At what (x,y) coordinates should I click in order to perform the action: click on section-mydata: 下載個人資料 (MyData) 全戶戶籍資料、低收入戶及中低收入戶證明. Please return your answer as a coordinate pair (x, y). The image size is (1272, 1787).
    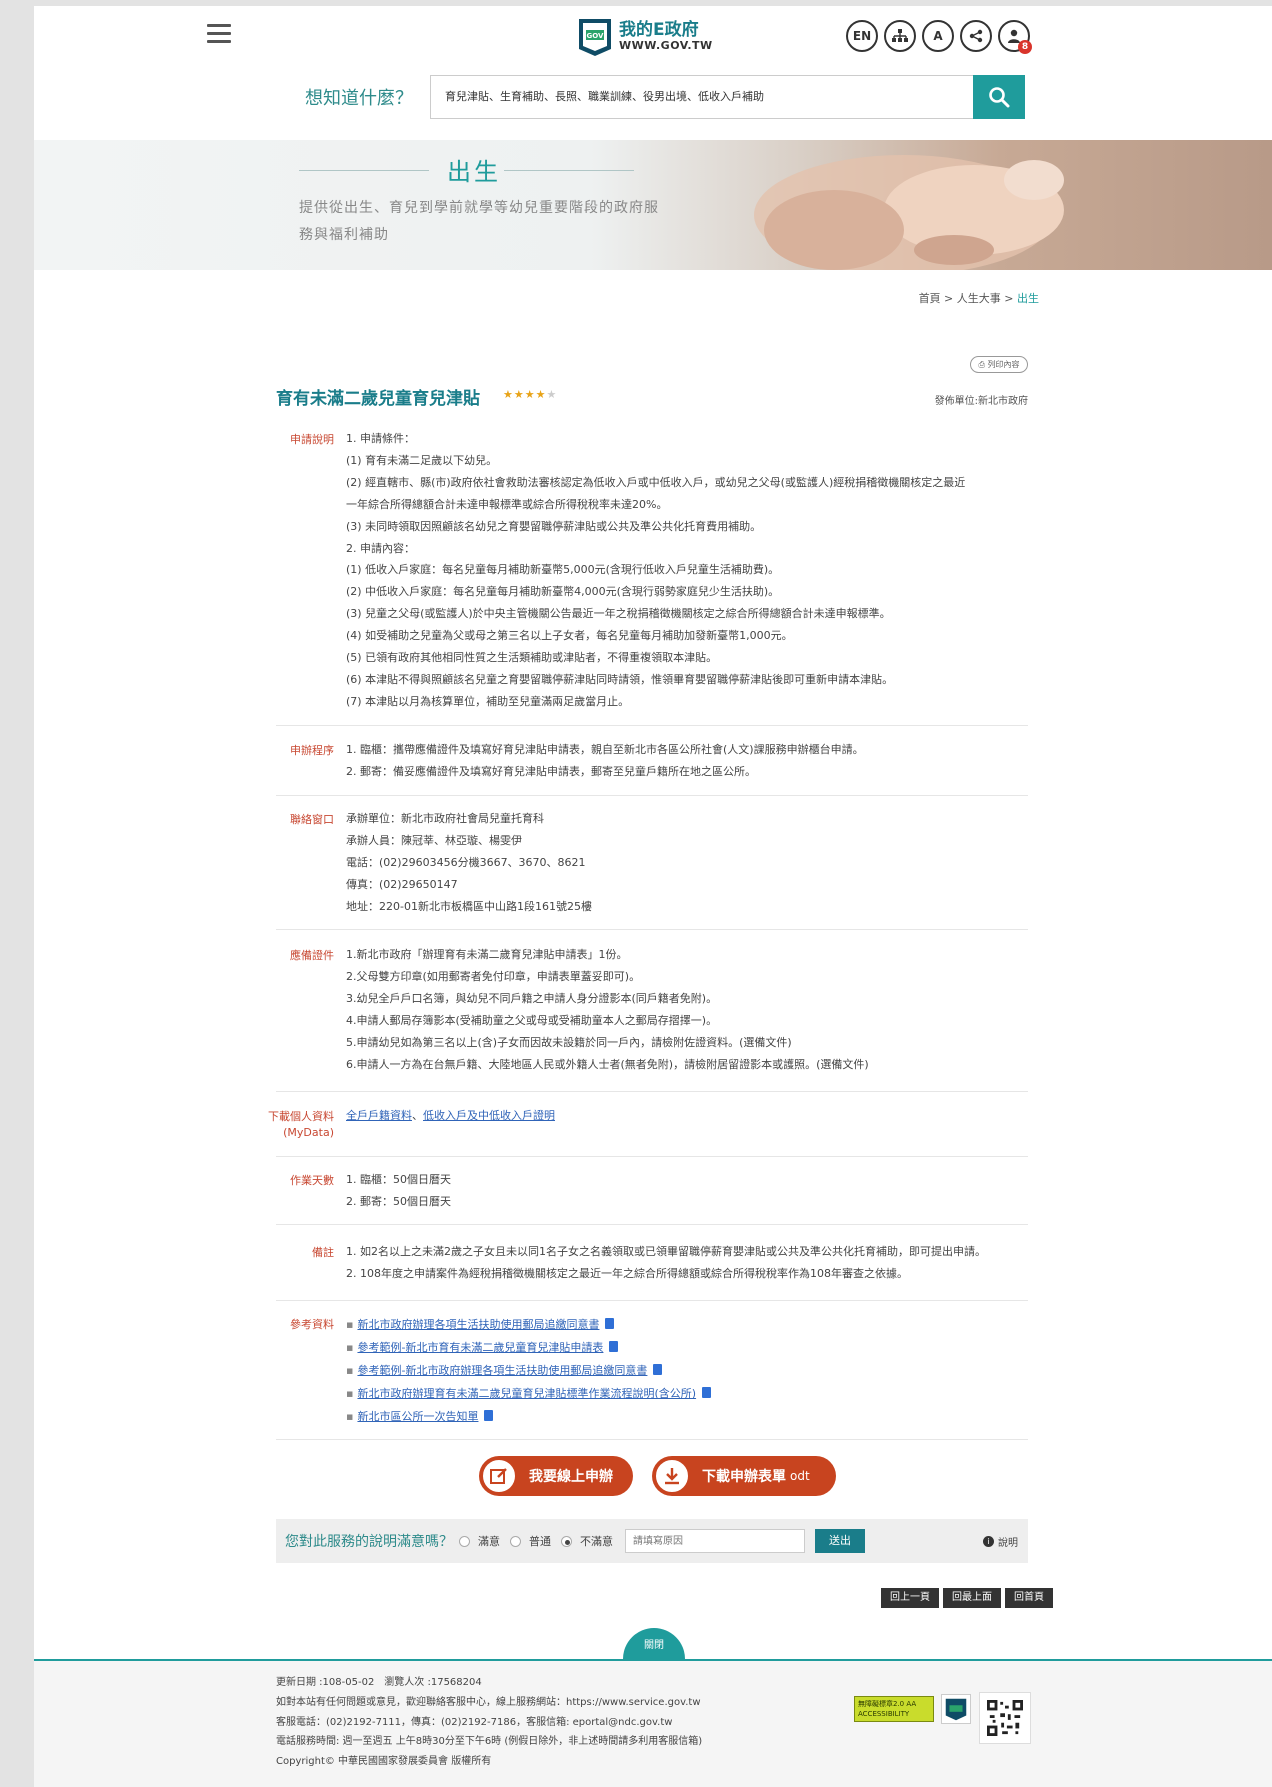
    Looking at the image, I should click on (648, 1124).